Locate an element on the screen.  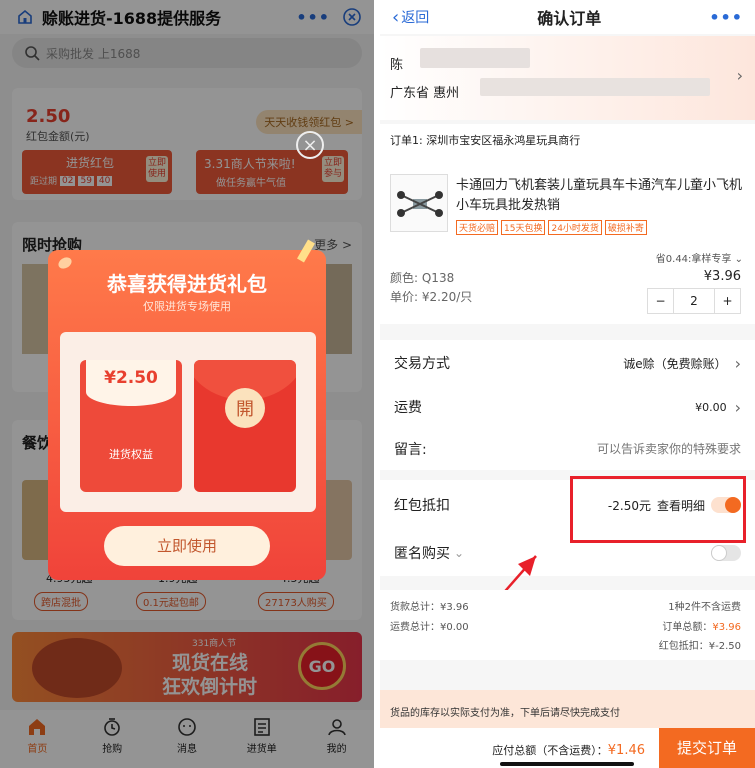
open-char: 開 is located at coordinates (245, 409).